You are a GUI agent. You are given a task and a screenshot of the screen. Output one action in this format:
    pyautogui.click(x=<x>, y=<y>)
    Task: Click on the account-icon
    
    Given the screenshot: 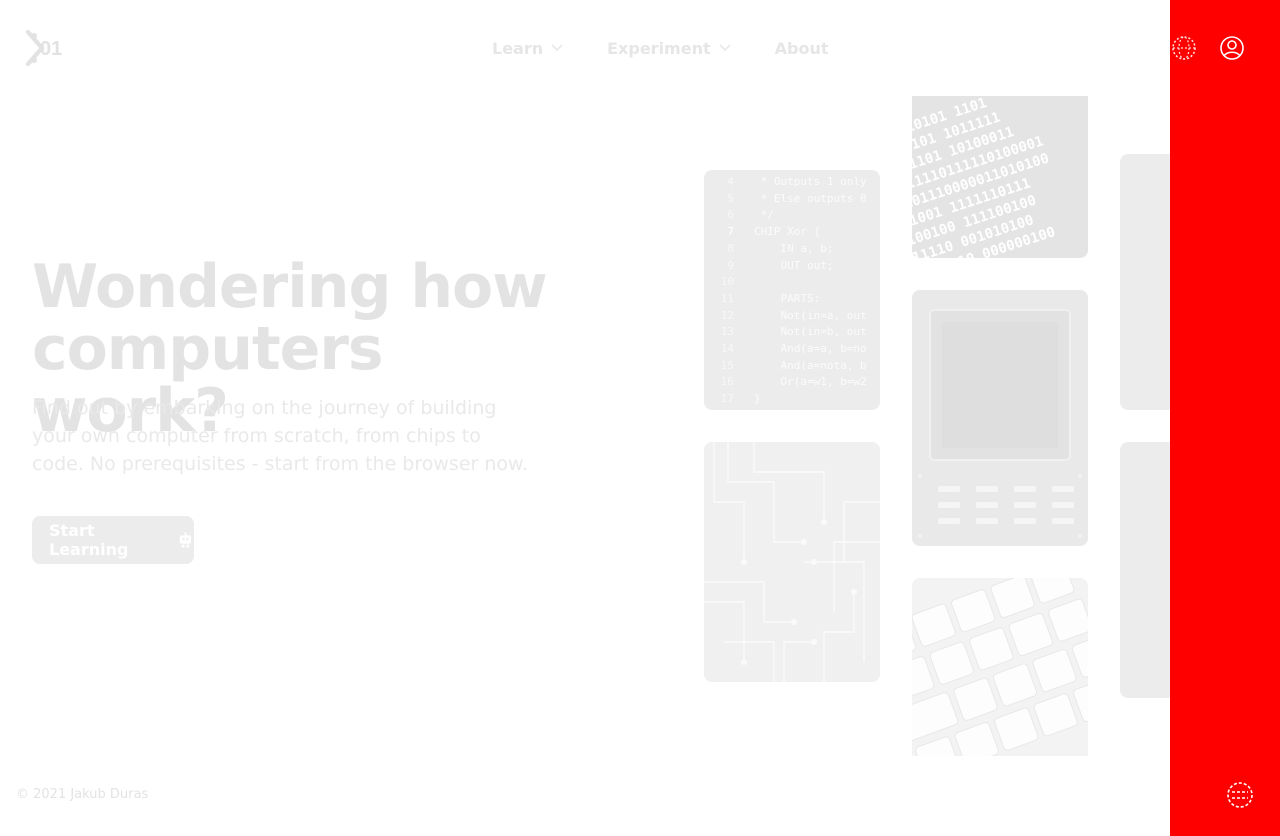 What is the action you would take?
    pyautogui.click(x=1232, y=48)
    